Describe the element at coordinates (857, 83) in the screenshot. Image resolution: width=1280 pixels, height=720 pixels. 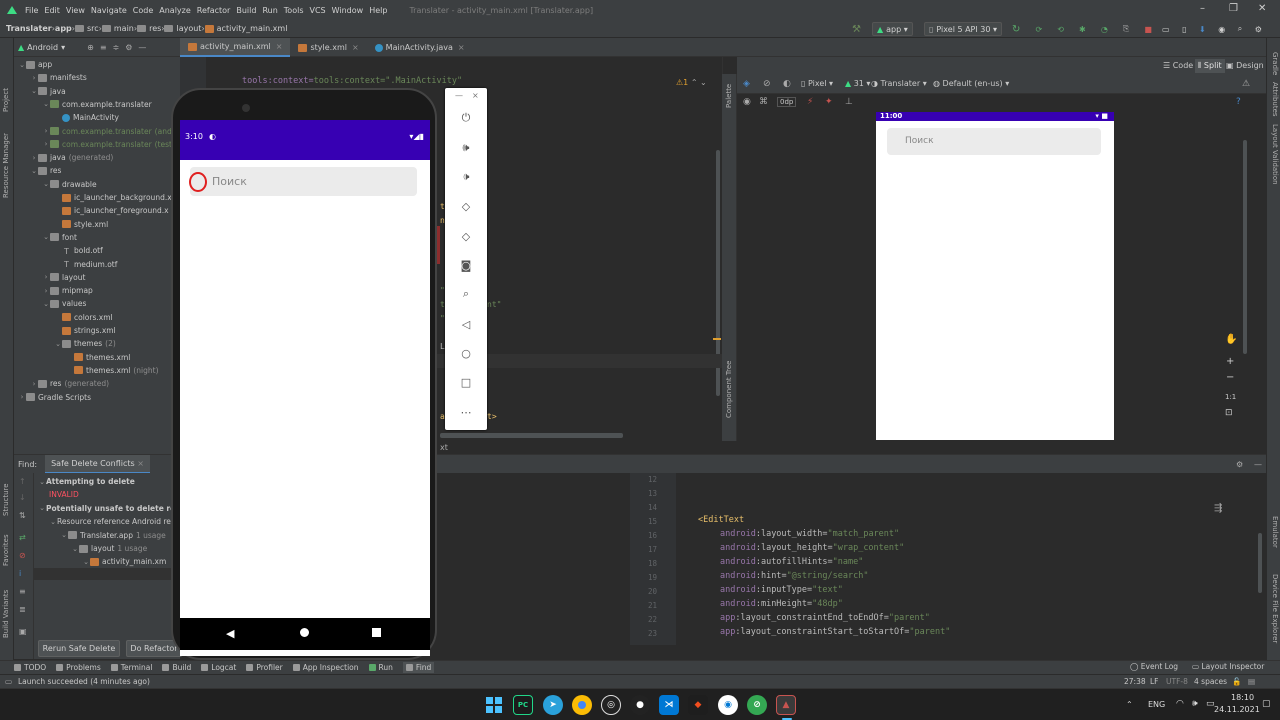
I see `api-select: ▲ 31 ▾` at that location.